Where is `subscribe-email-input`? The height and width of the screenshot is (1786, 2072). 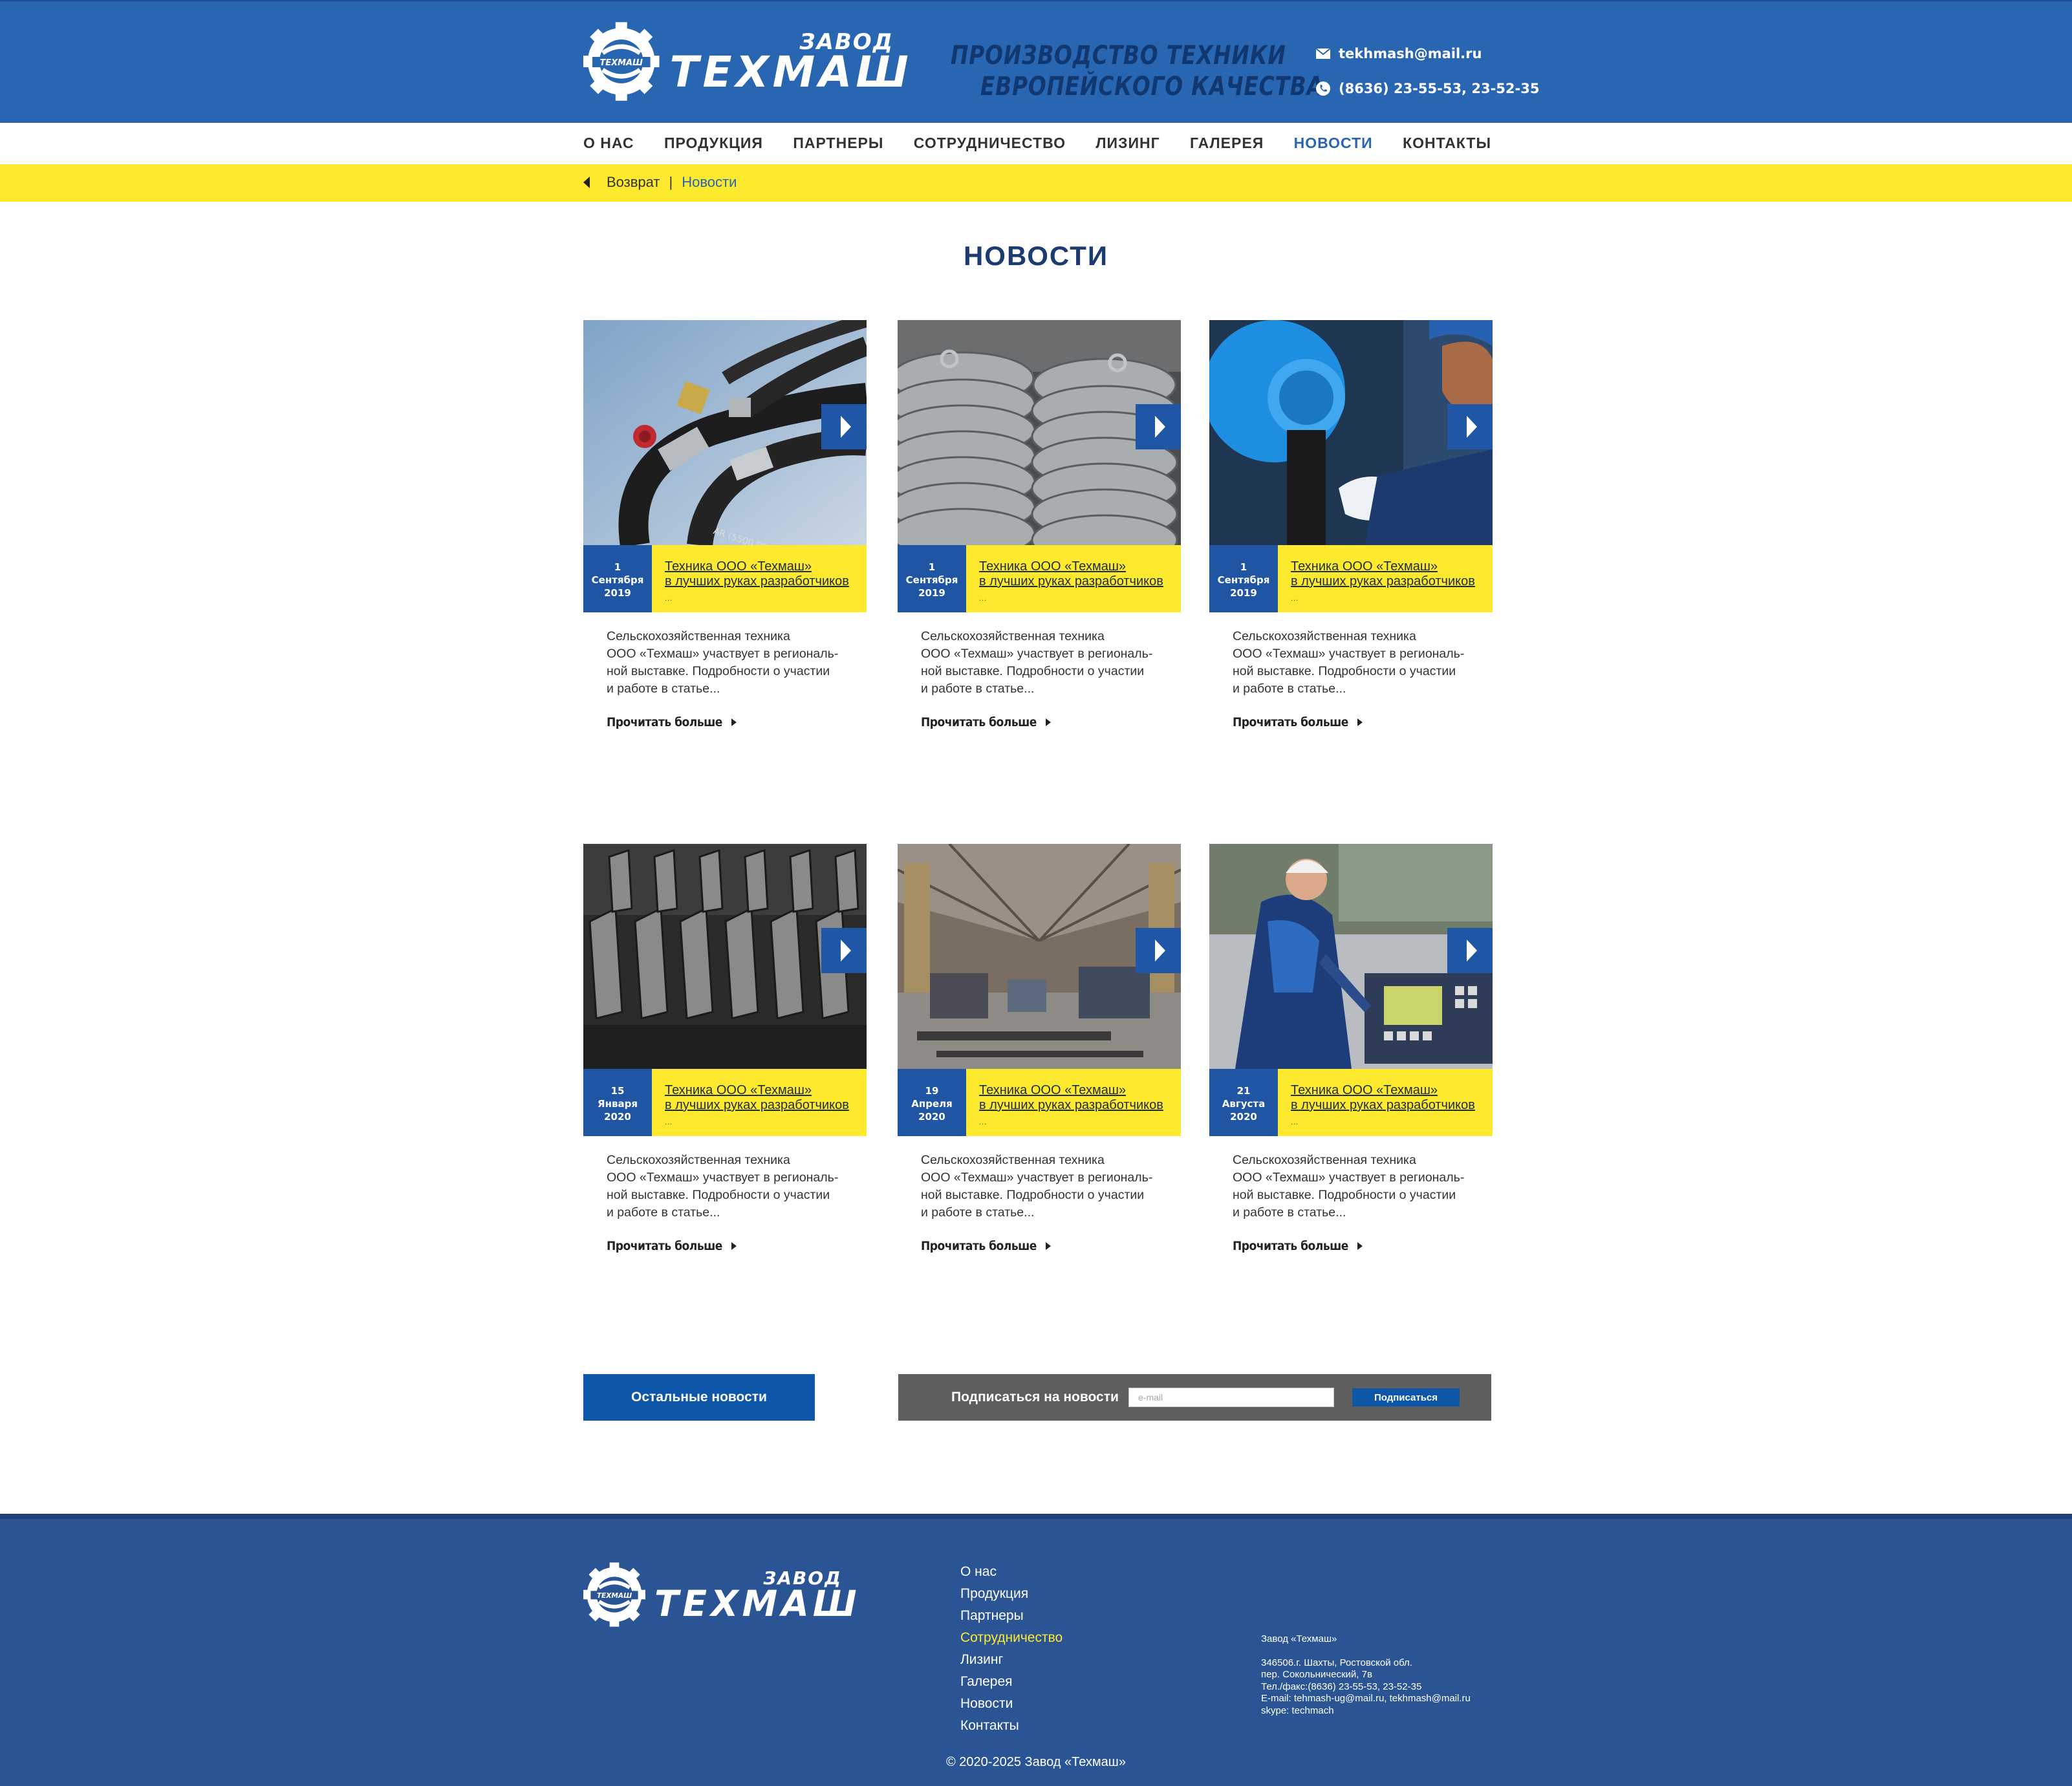 subscribe-email-input is located at coordinates (1231, 1397).